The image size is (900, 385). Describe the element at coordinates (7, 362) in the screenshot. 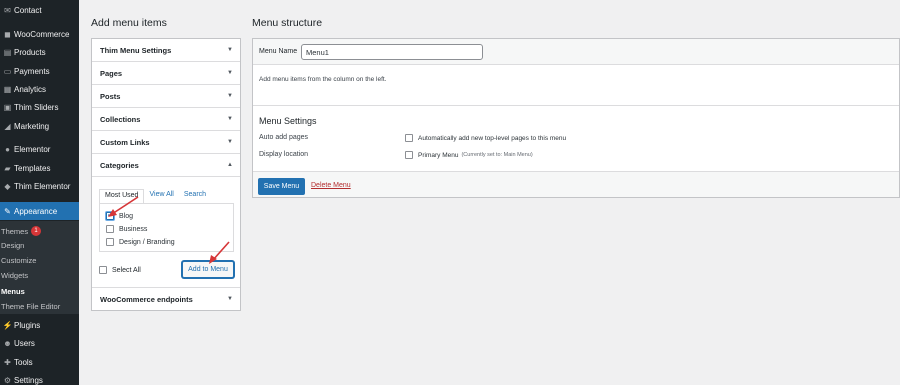

I see `wrench-icon: ✚` at that location.